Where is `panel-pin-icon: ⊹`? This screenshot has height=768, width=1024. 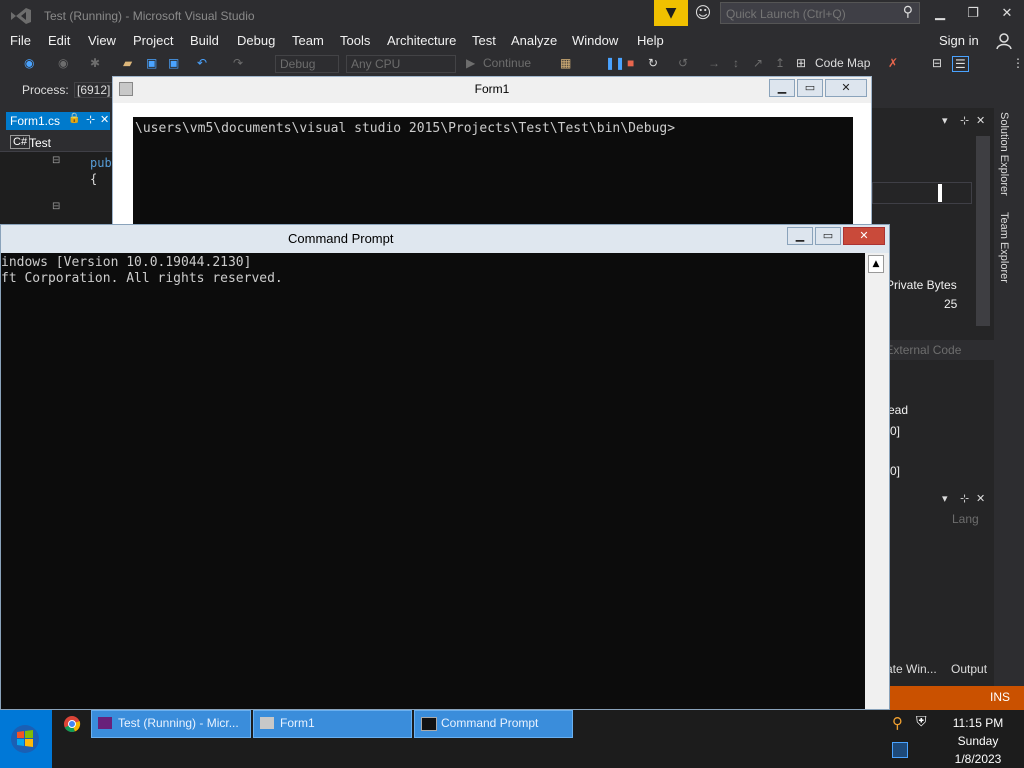
panel-pin-icon: ⊹ is located at coordinates (964, 120).